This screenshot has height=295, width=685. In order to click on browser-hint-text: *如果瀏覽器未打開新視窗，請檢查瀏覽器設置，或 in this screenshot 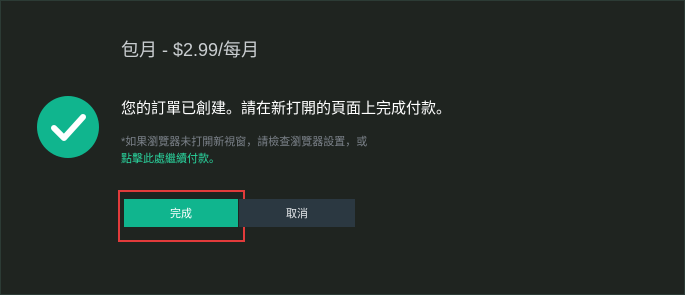, I will do `click(244, 142)`.